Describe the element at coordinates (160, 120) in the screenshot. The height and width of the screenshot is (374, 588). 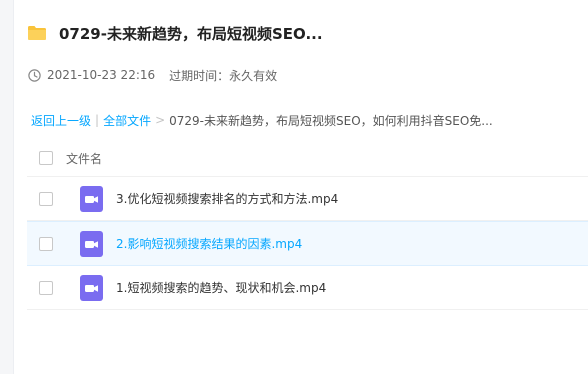
I see `breadcrumb-arrow: >` at that location.